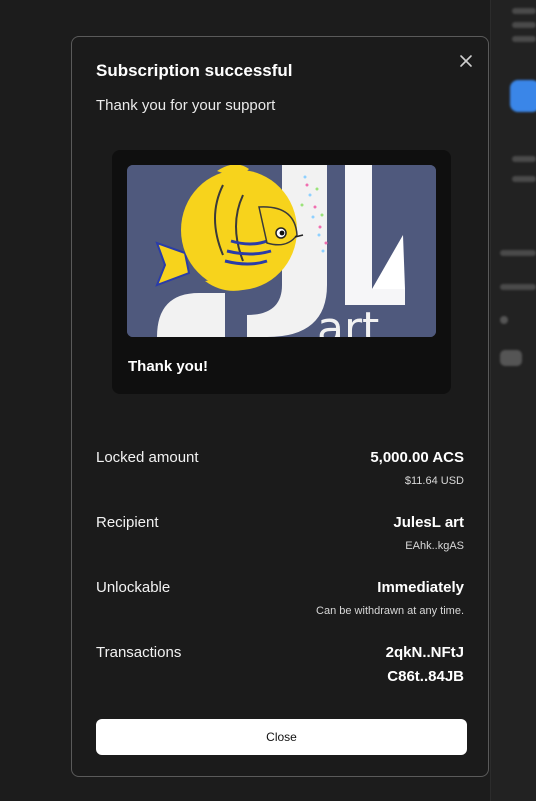 Image resolution: width=536 pixels, height=801 pixels. I want to click on transaction-link-1: 2qkN..NFtJ, so click(425, 652).